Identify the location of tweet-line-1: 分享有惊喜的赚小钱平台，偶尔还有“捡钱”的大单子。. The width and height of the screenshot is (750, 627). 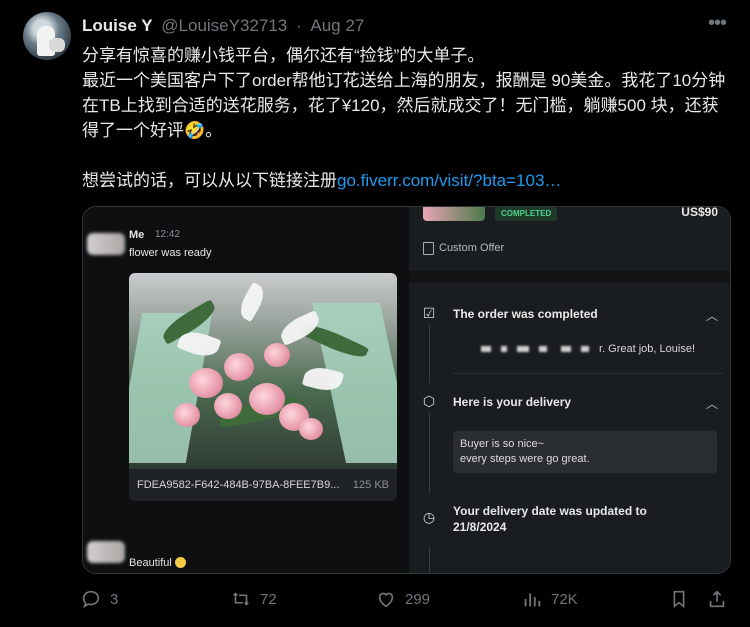
(283, 55).